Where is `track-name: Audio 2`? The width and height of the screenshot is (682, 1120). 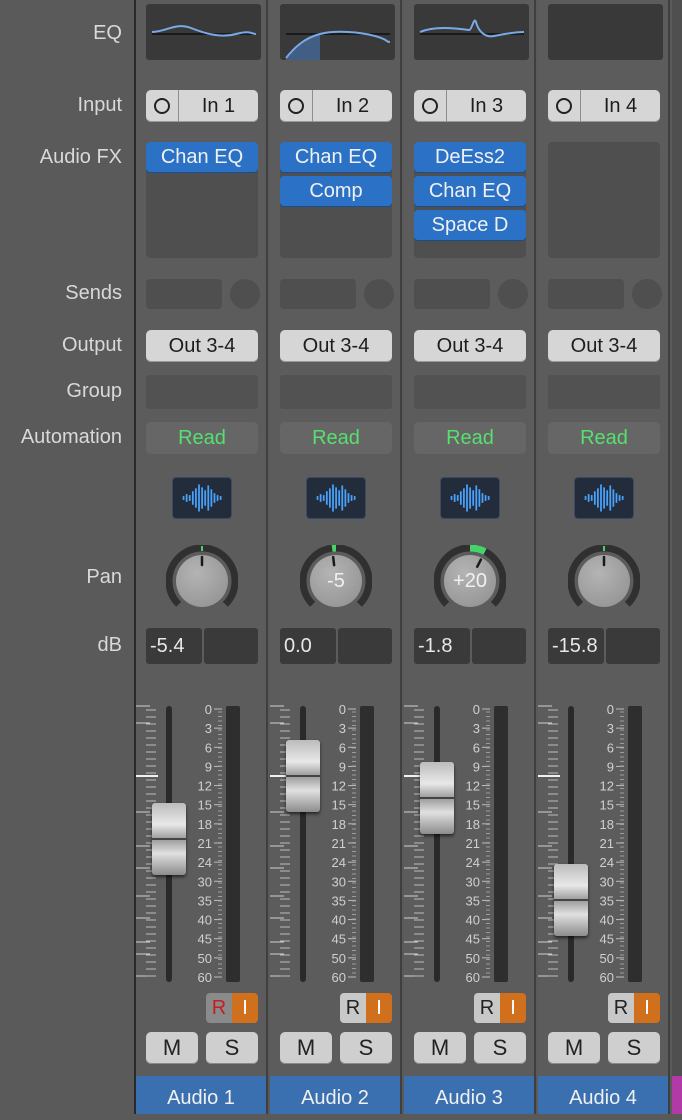
track-name: Audio 2 is located at coordinates (335, 1095).